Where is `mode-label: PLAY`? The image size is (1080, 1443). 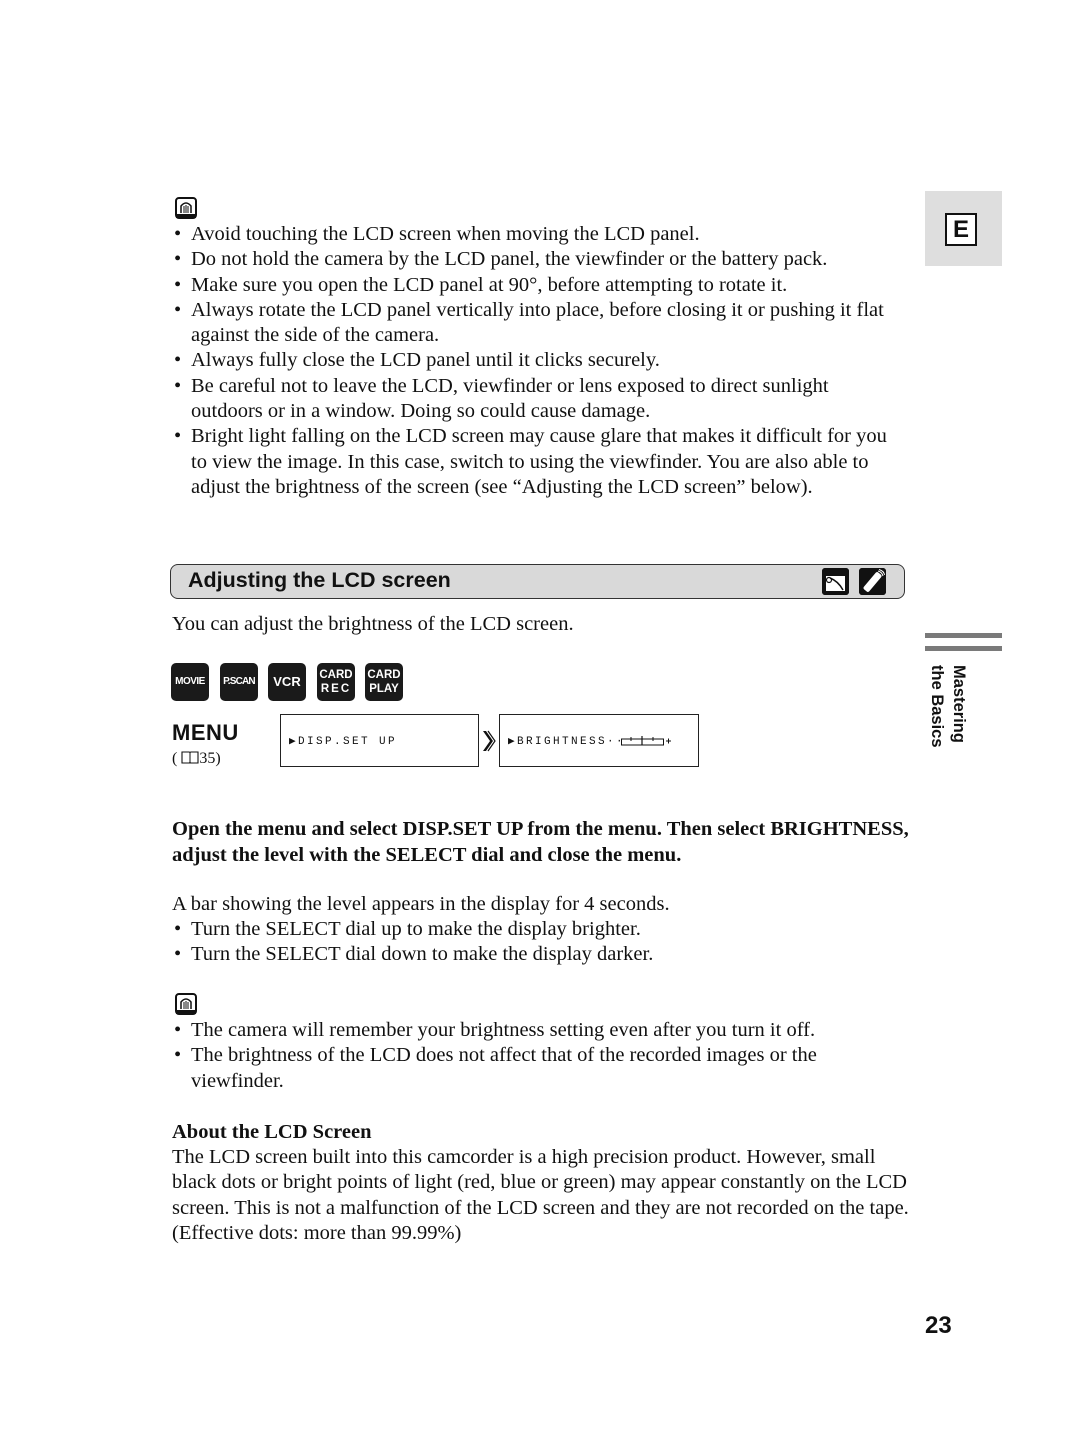 mode-label: PLAY is located at coordinates (384, 689).